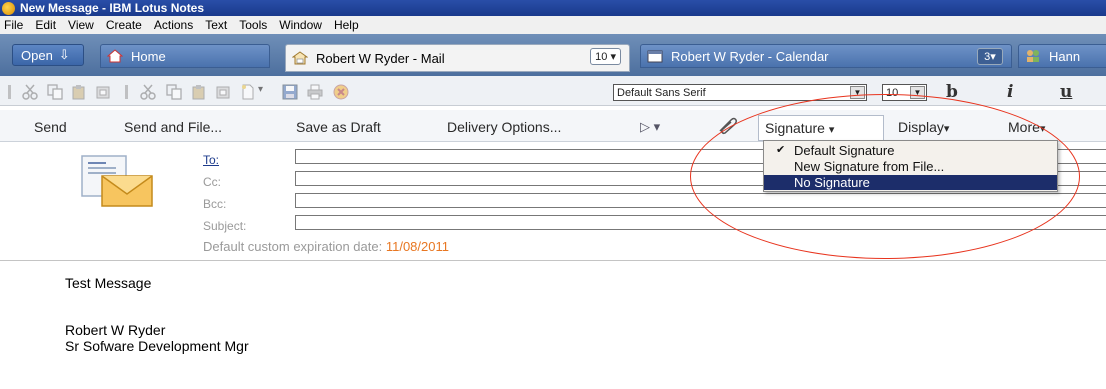 The height and width of the screenshot is (389, 1106). Describe the element at coordinates (211, 160) in the screenshot. I see `to-label: To:` at that location.